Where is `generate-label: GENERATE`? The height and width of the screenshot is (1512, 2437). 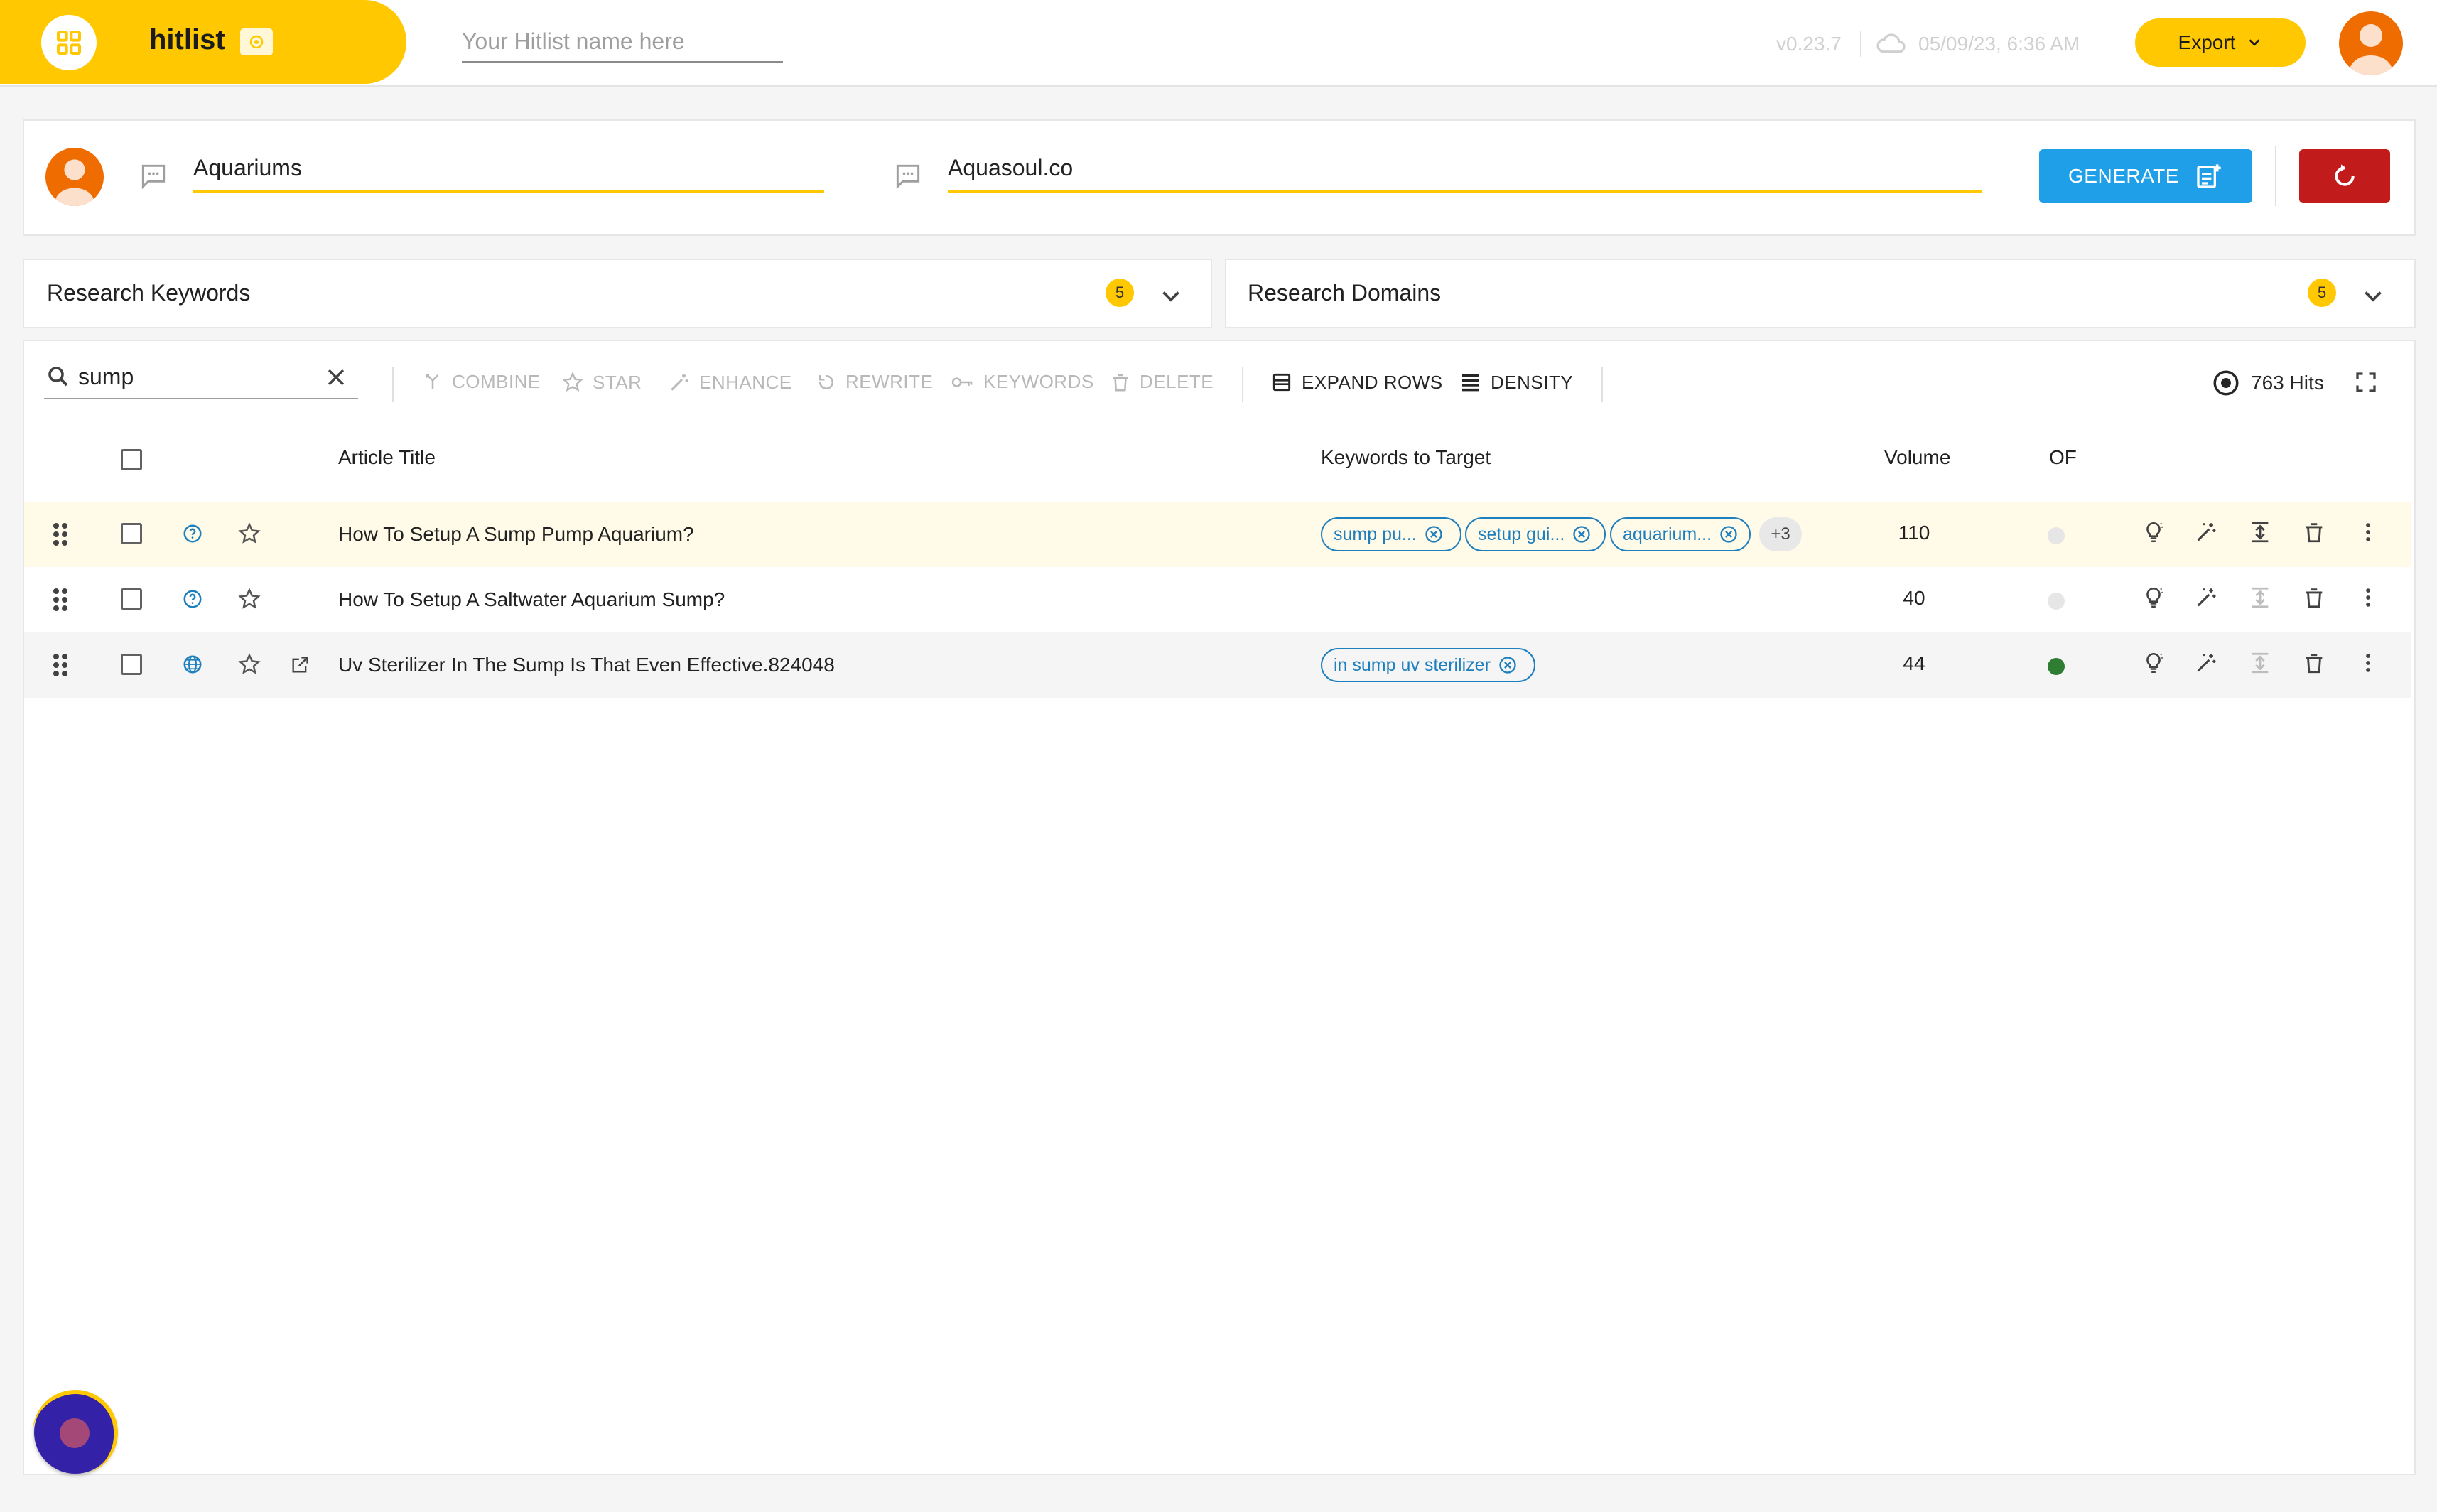
generate-label: GENERATE is located at coordinates (2123, 176).